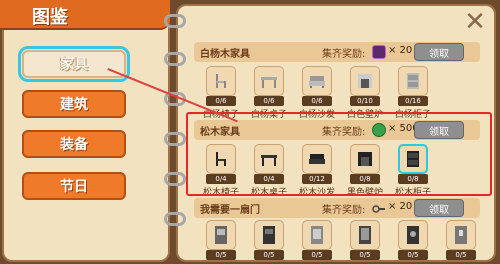 This screenshot has height=264, width=500. Describe the element at coordinates (365, 81) in the screenshot. I see `fireplace-icon` at that location.